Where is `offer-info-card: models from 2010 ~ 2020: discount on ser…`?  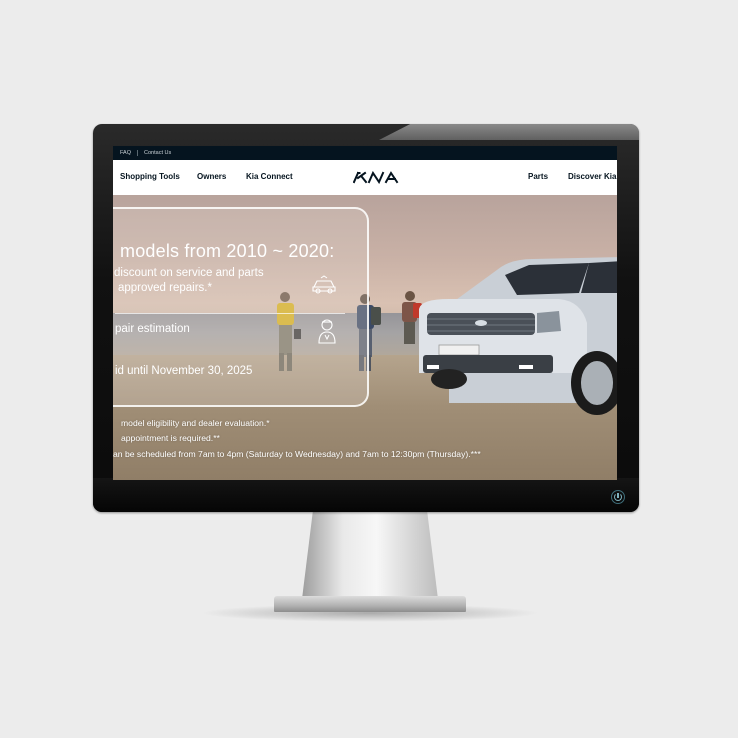 offer-info-card: models from 2010 ~ 2020: discount on ser… is located at coordinates (241, 307).